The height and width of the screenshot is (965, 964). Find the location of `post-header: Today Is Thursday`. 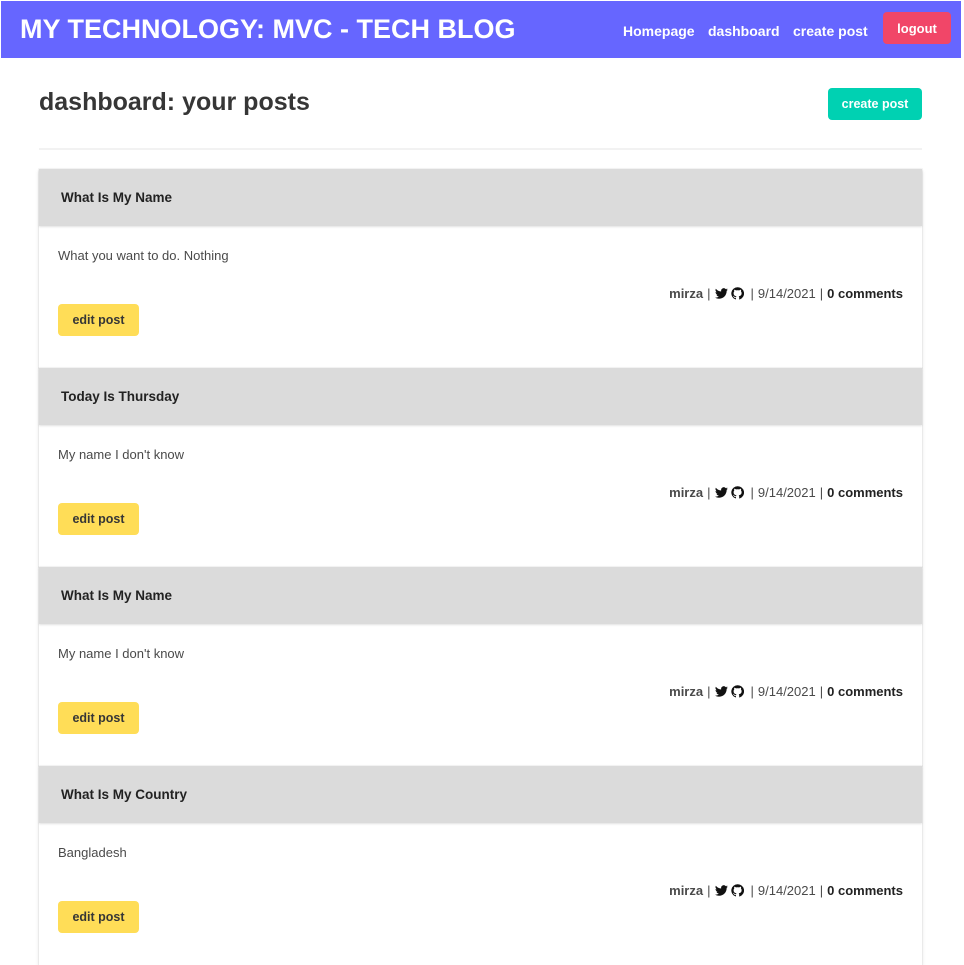

post-header: Today Is Thursday is located at coordinates (480, 396).